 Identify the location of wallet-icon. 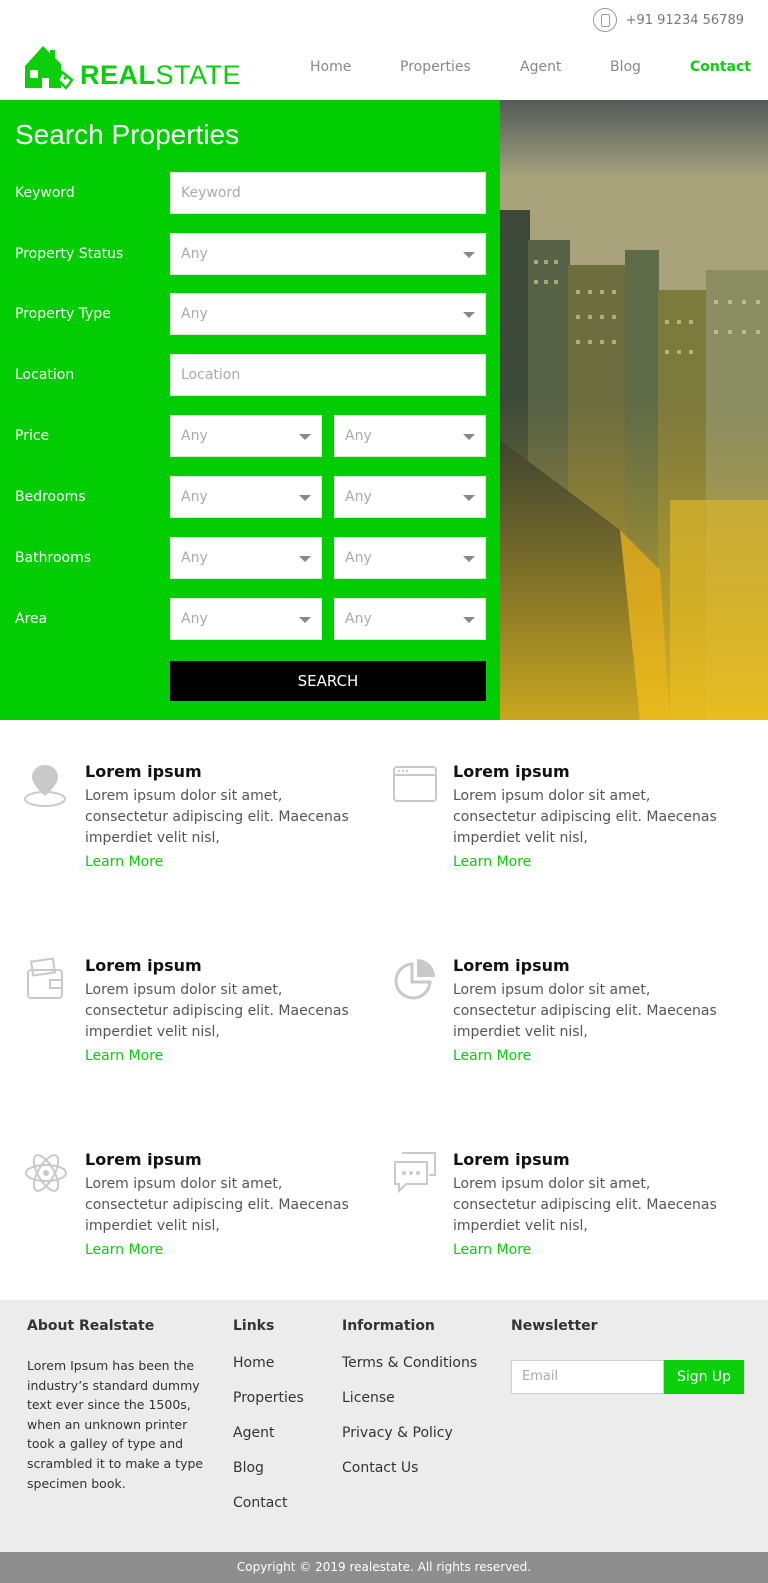
(45, 978).